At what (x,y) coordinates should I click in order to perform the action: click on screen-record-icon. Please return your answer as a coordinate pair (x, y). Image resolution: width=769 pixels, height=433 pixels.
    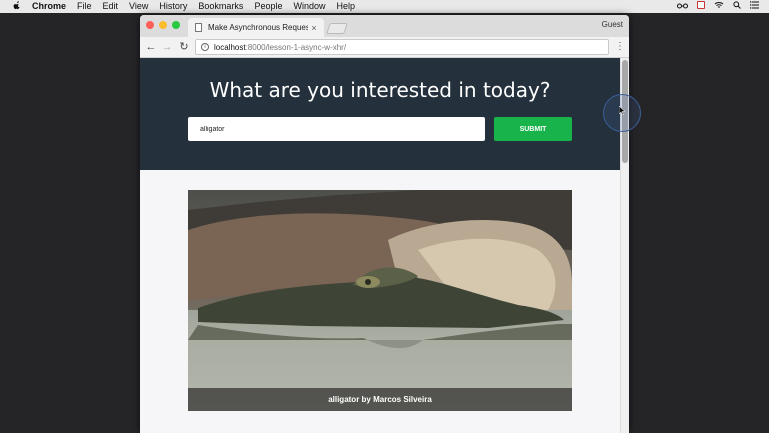
    Looking at the image, I should click on (701, 6).